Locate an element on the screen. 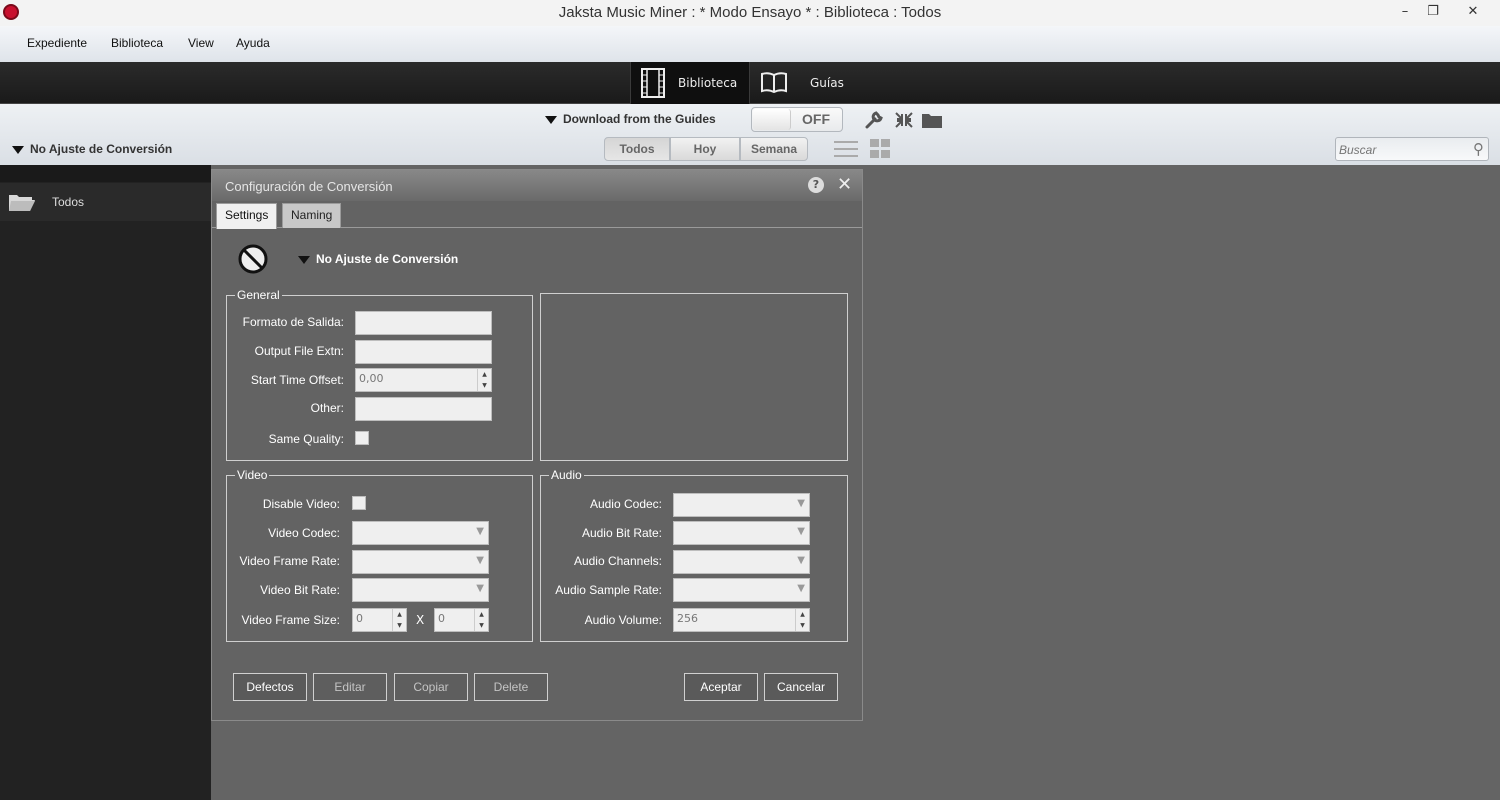 Image resolution: width=1500 pixels, height=800 pixels. copy-button: Copiar is located at coordinates (431, 687).